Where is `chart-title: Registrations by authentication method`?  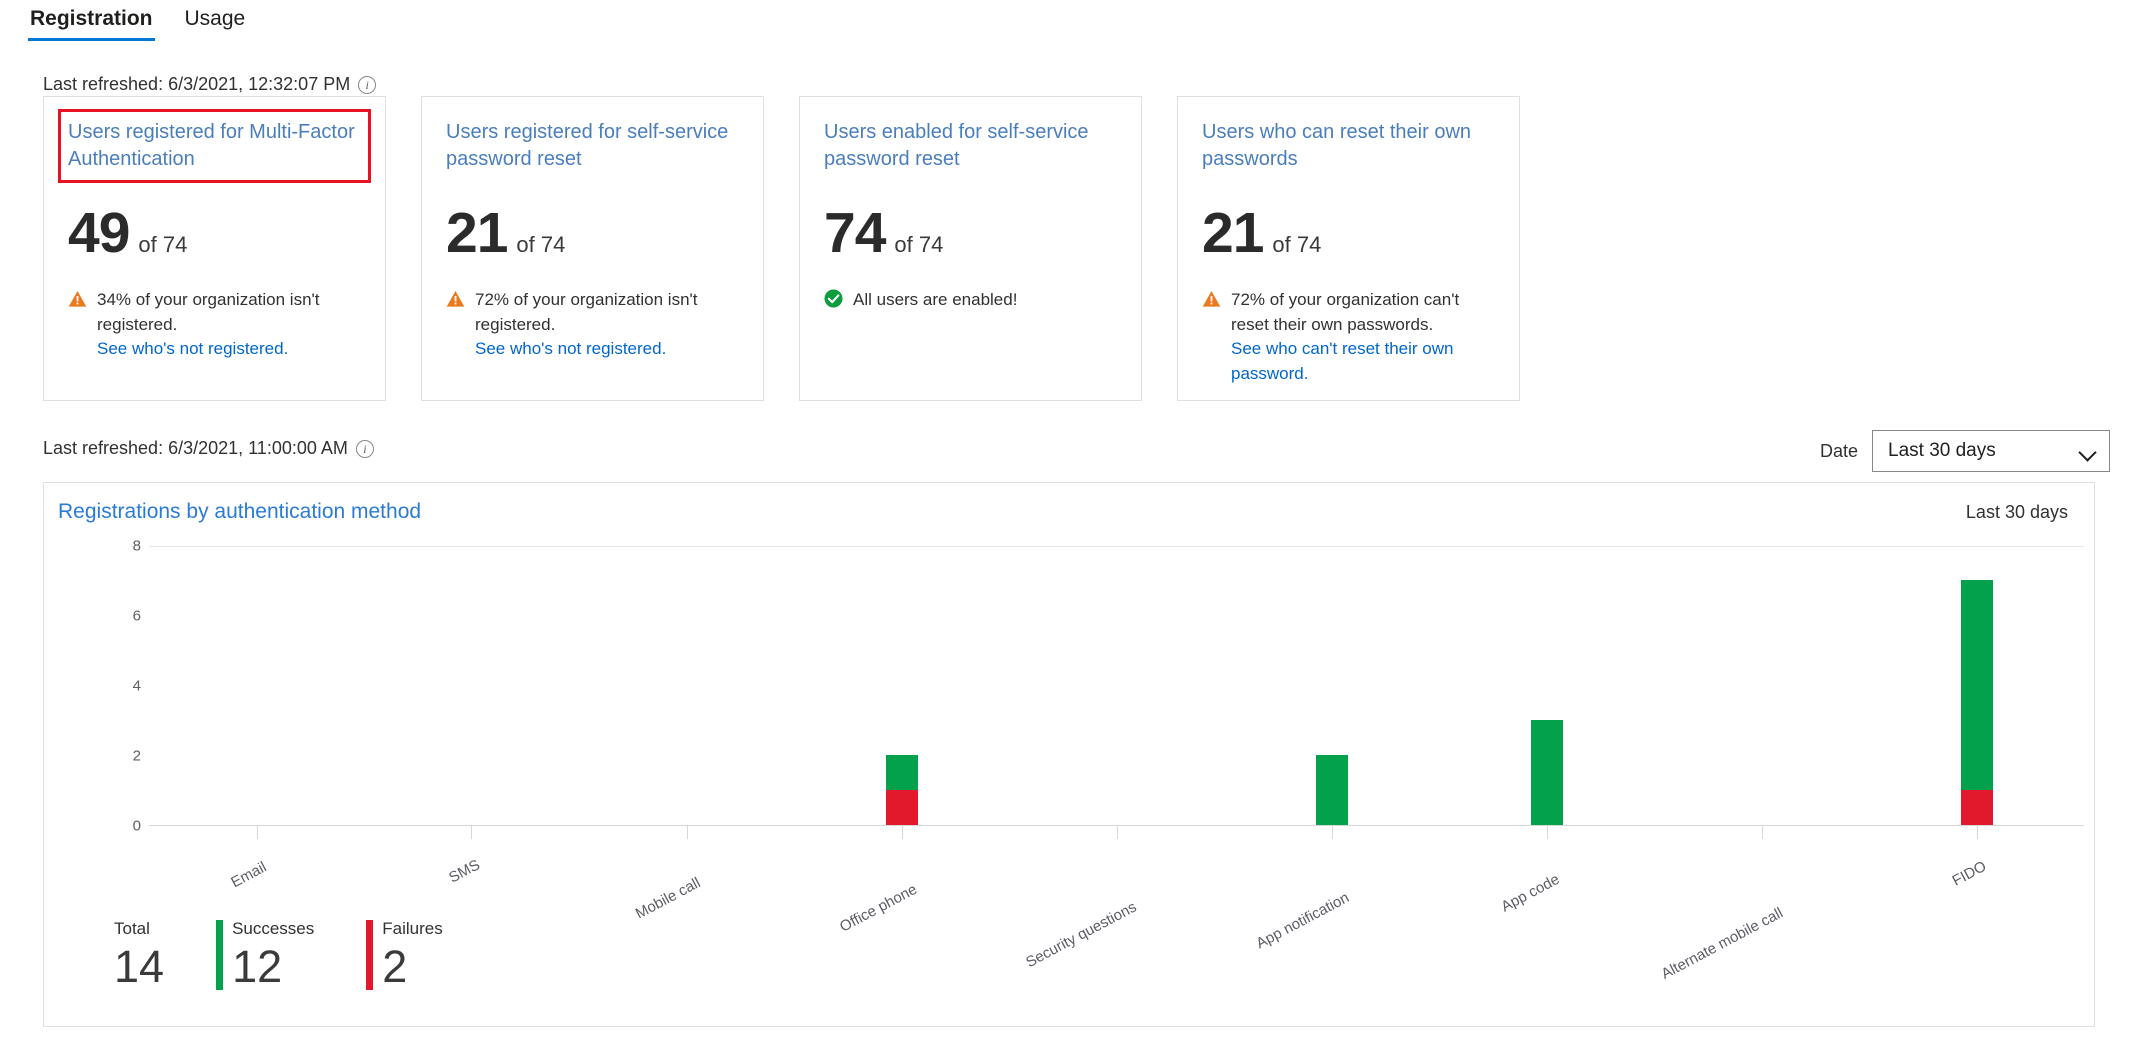
chart-title: Registrations by authentication method is located at coordinates (239, 512).